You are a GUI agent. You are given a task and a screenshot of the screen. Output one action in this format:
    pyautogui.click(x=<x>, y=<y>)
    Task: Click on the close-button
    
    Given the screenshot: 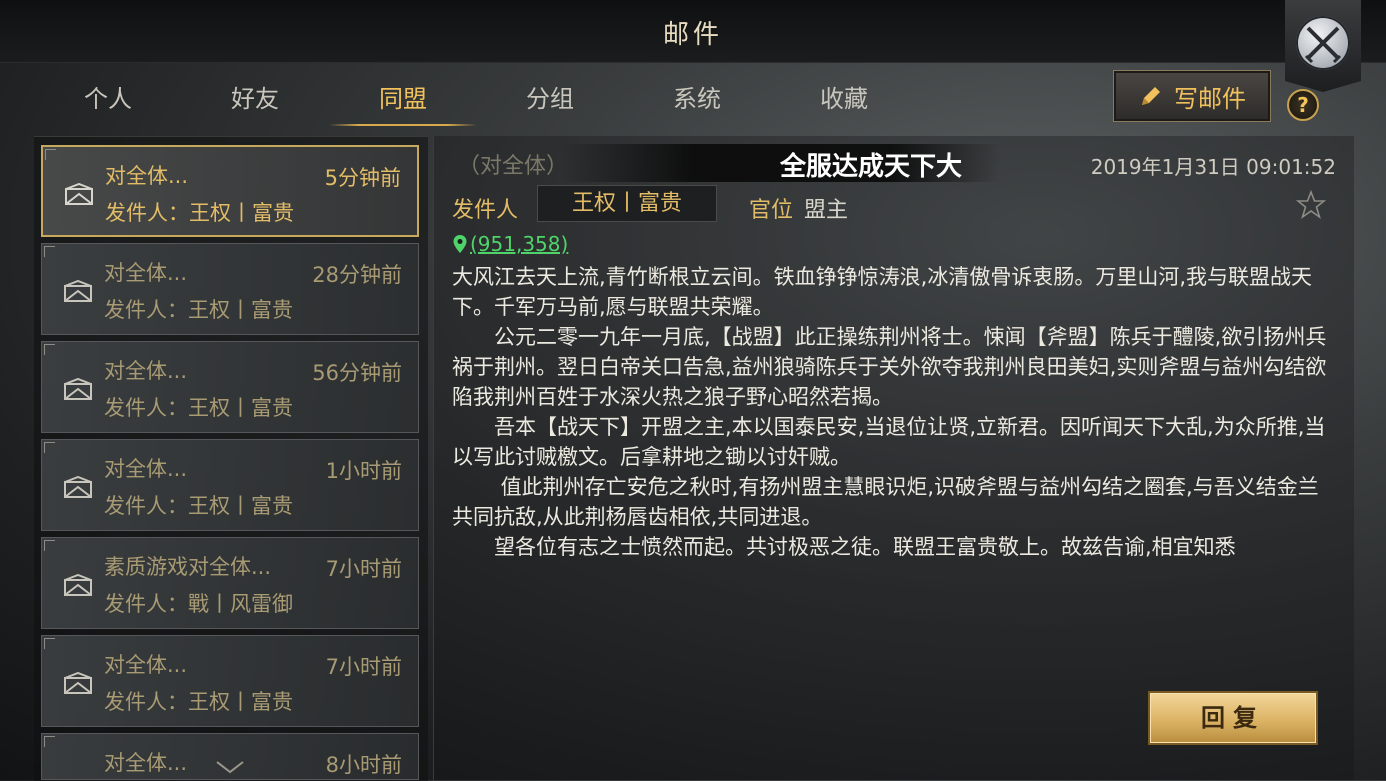 What is the action you would take?
    pyautogui.click(x=1323, y=46)
    